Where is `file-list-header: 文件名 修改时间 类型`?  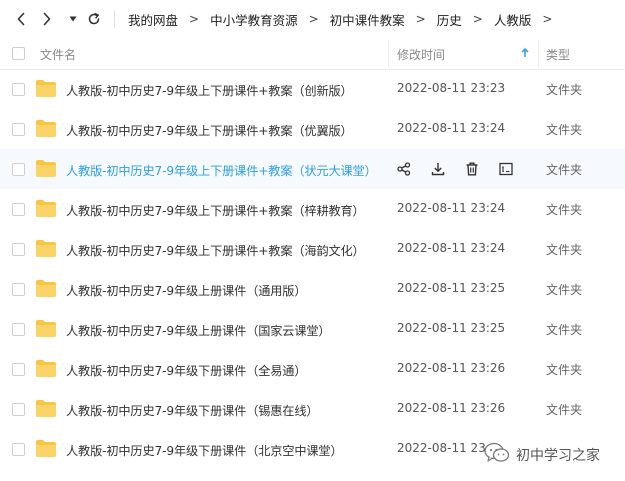
file-list-header: 文件名 修改时间 类型 is located at coordinates (312, 54).